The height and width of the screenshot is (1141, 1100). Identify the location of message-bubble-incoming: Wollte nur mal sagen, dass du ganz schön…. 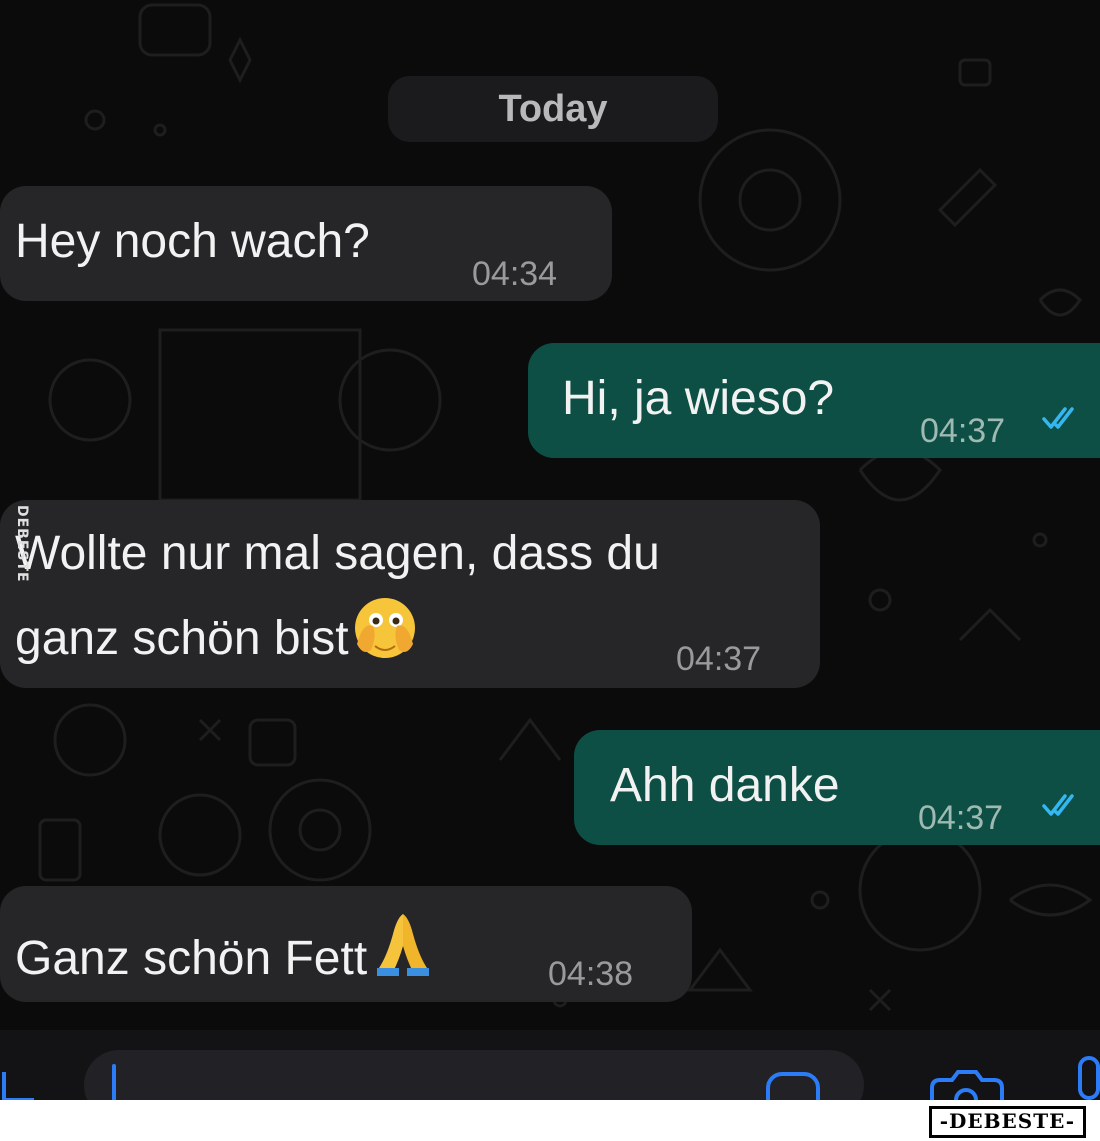
(410, 594).